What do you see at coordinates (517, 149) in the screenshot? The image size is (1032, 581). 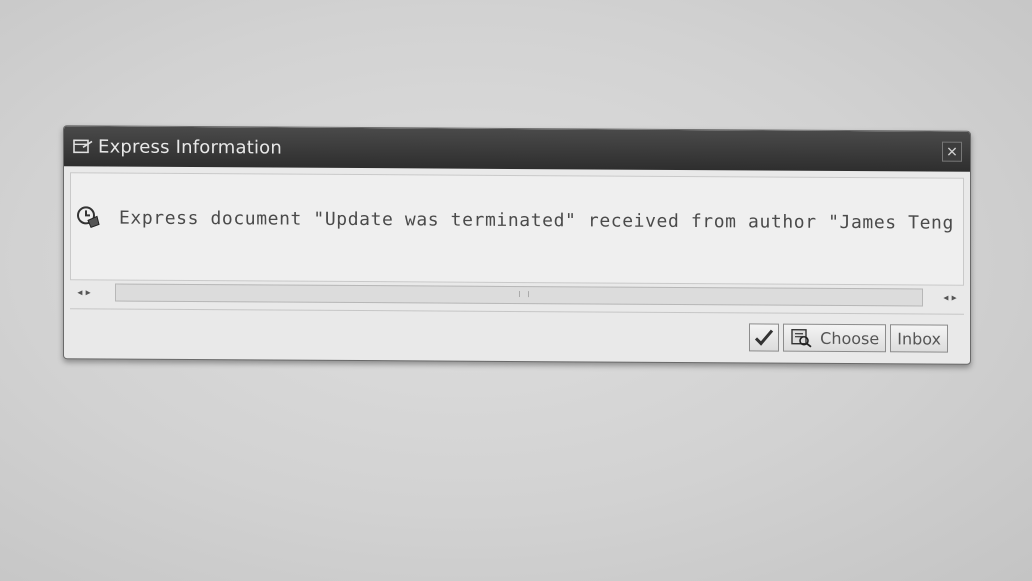 I see `dialog-titlebar: Express Information ✕` at bounding box center [517, 149].